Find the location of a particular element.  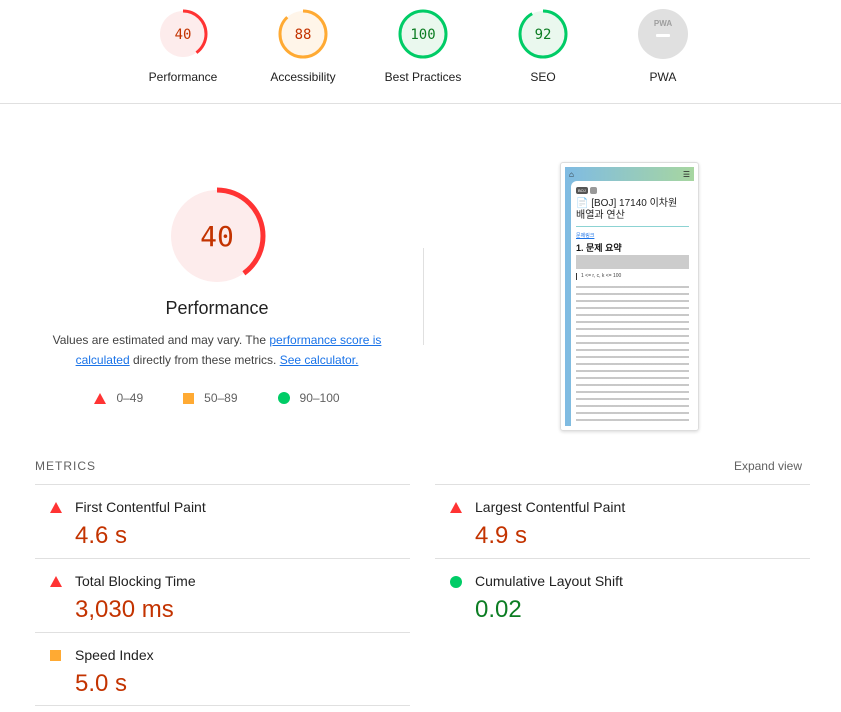

metric-lcp: Largest Contentful Paint 4.9 s is located at coordinates (622, 521).